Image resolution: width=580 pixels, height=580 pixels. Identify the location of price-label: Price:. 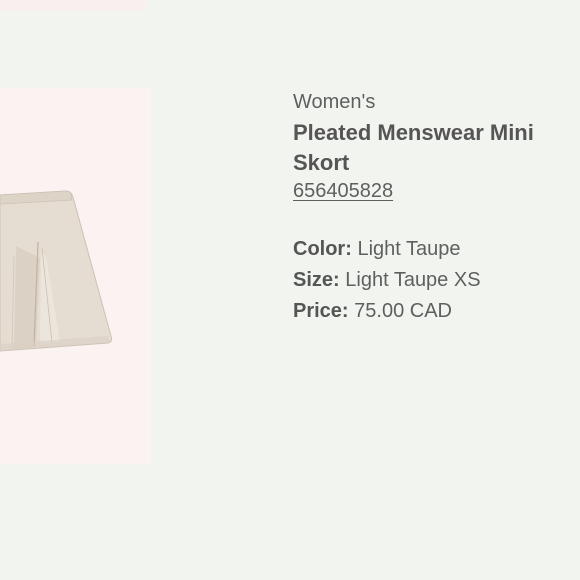
(321, 311).